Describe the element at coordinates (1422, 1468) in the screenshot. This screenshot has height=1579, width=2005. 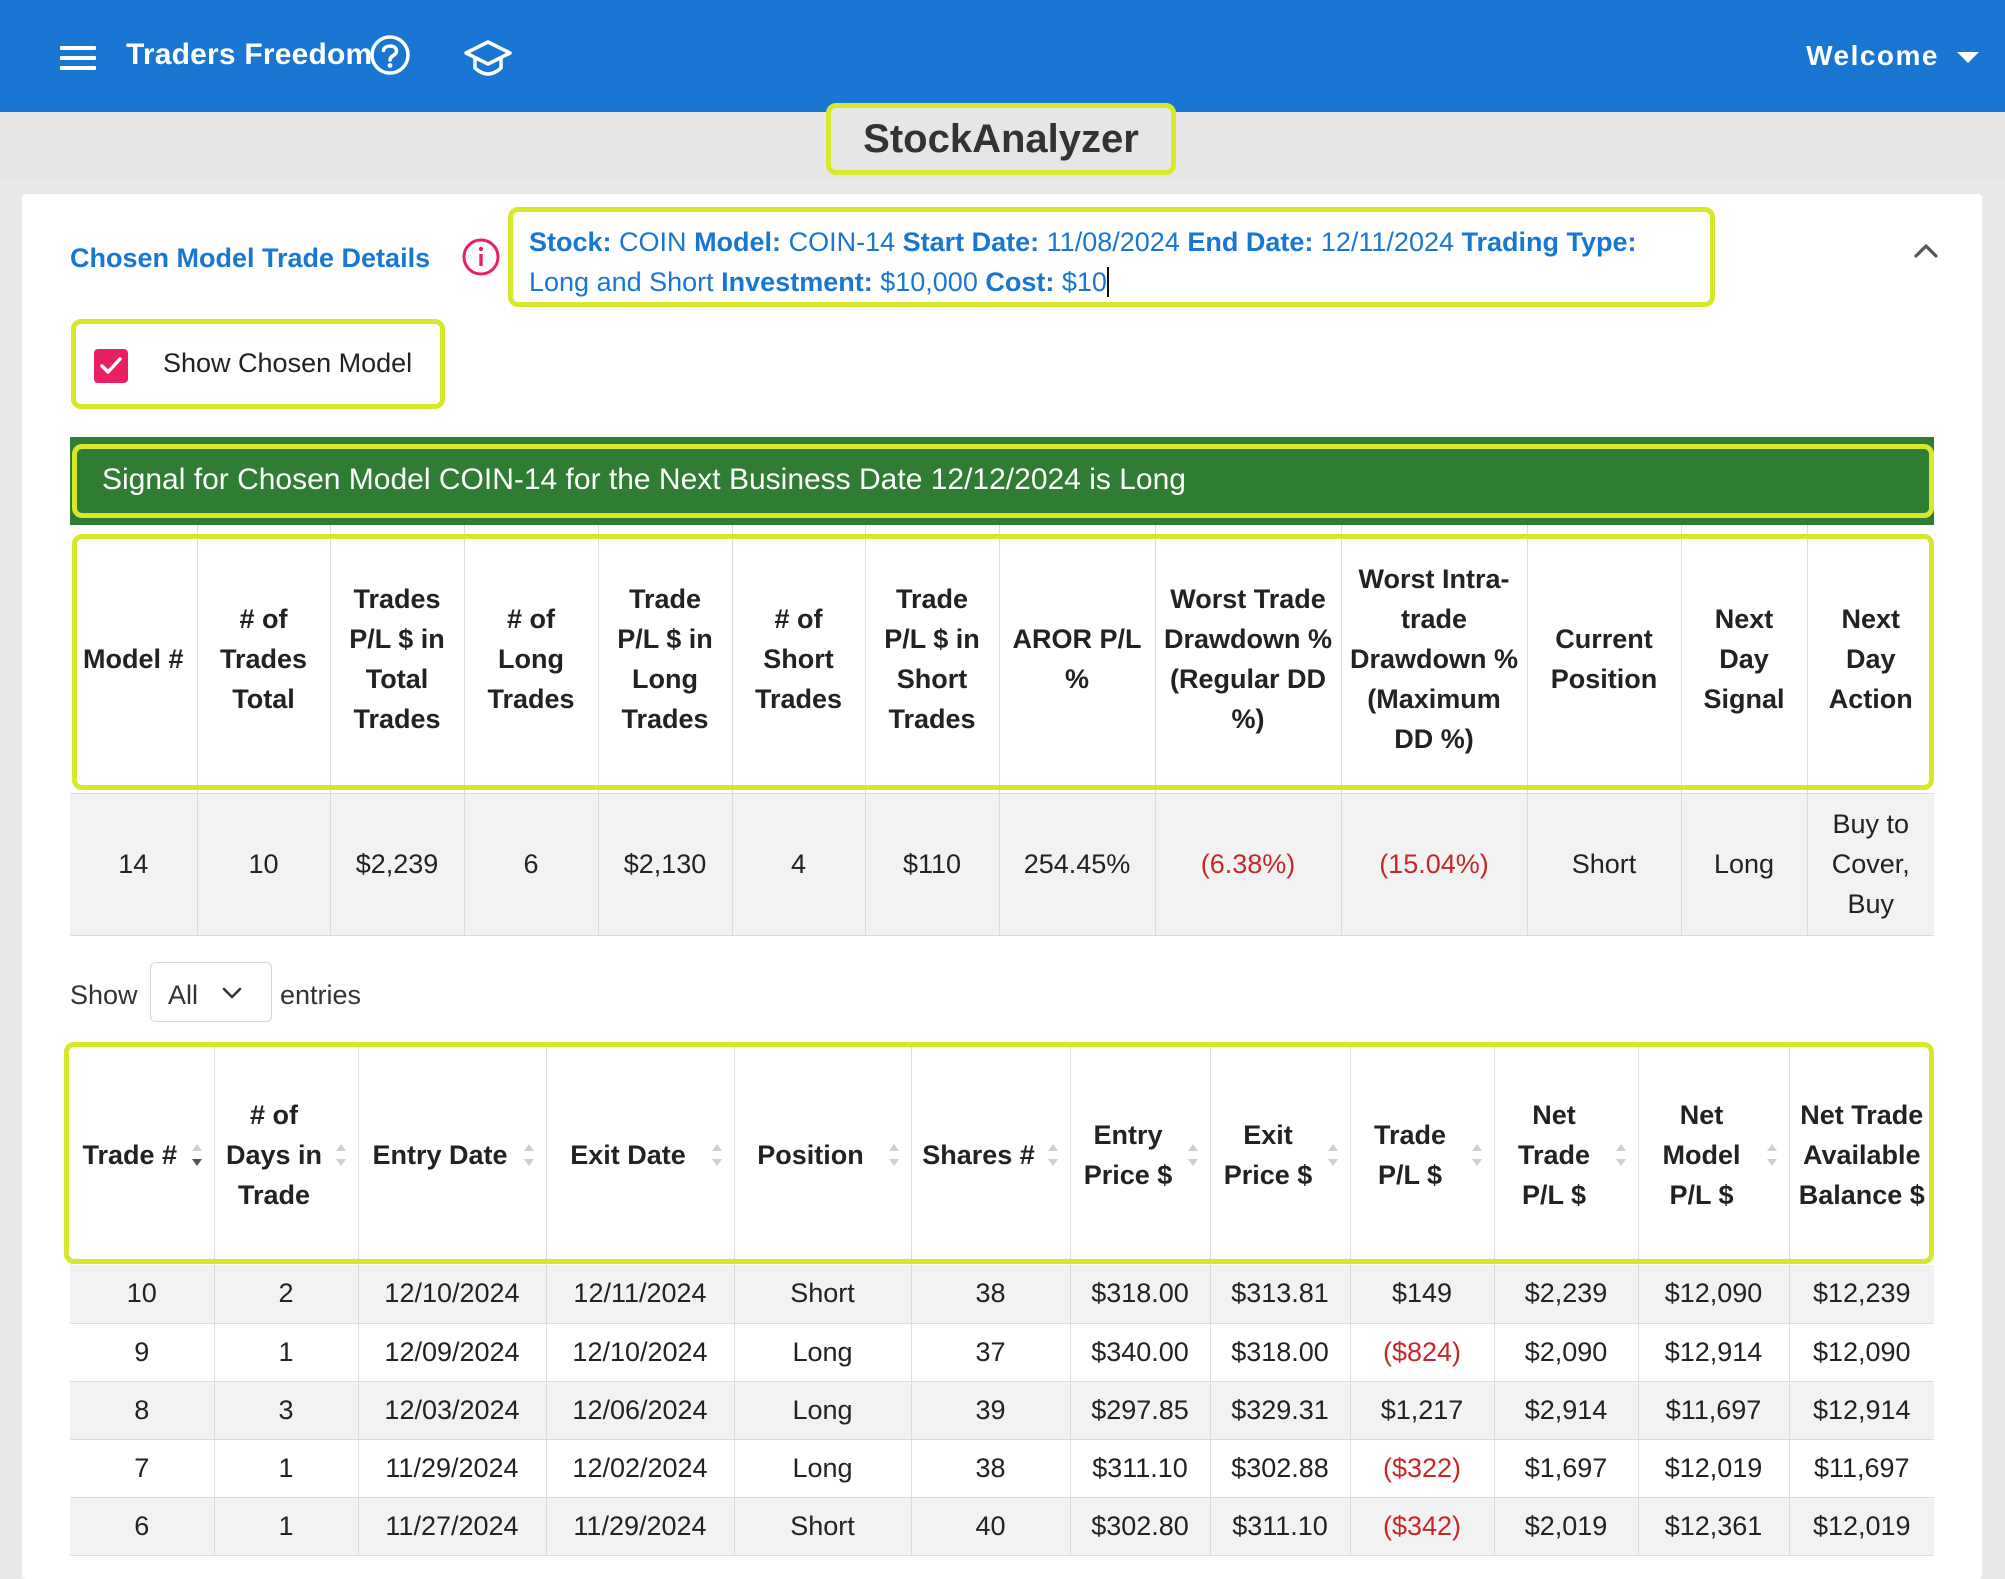
I see `table-cell: ($322)` at that location.